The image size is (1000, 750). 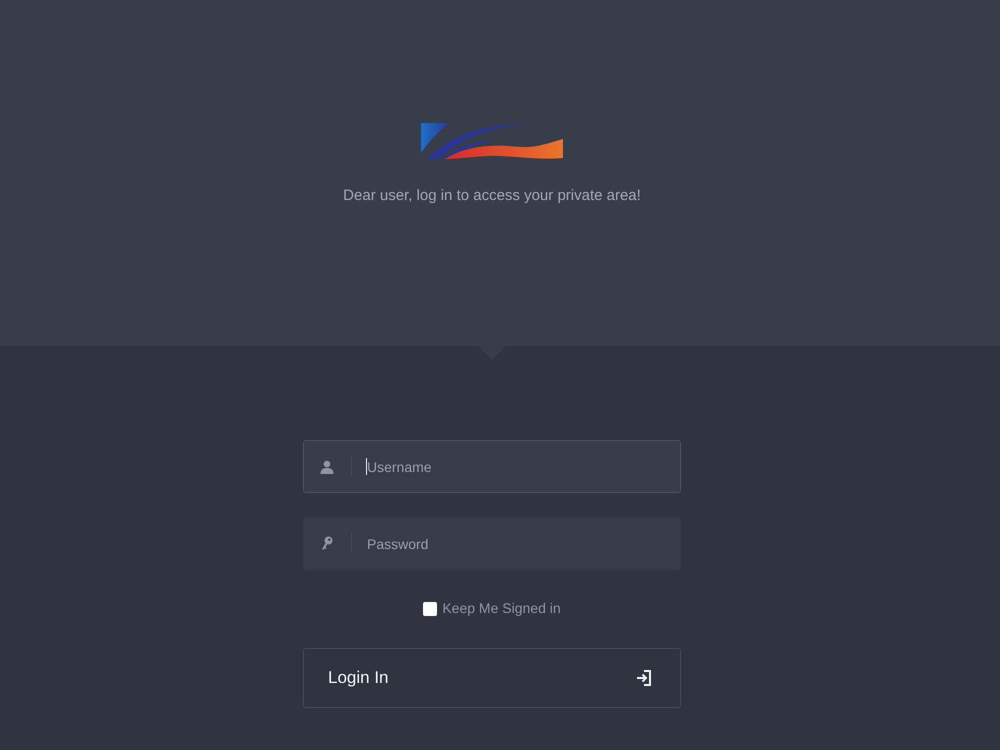 What do you see at coordinates (430, 609) in the screenshot?
I see `remember-checkbox` at bounding box center [430, 609].